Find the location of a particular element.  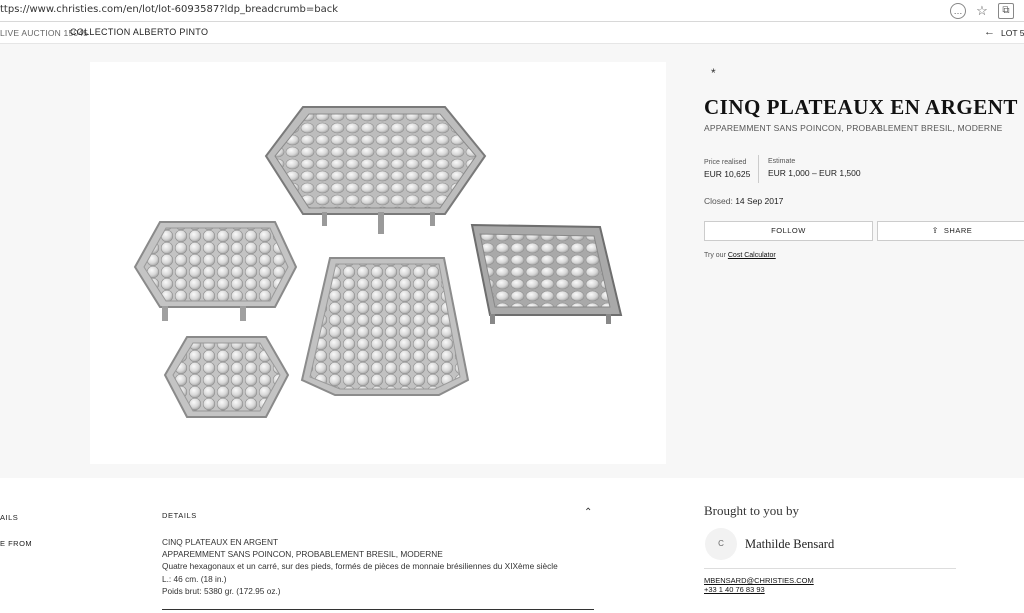

specialist-email-link: MBENSARD@CHRISTIES.COM is located at coordinates (759, 580).